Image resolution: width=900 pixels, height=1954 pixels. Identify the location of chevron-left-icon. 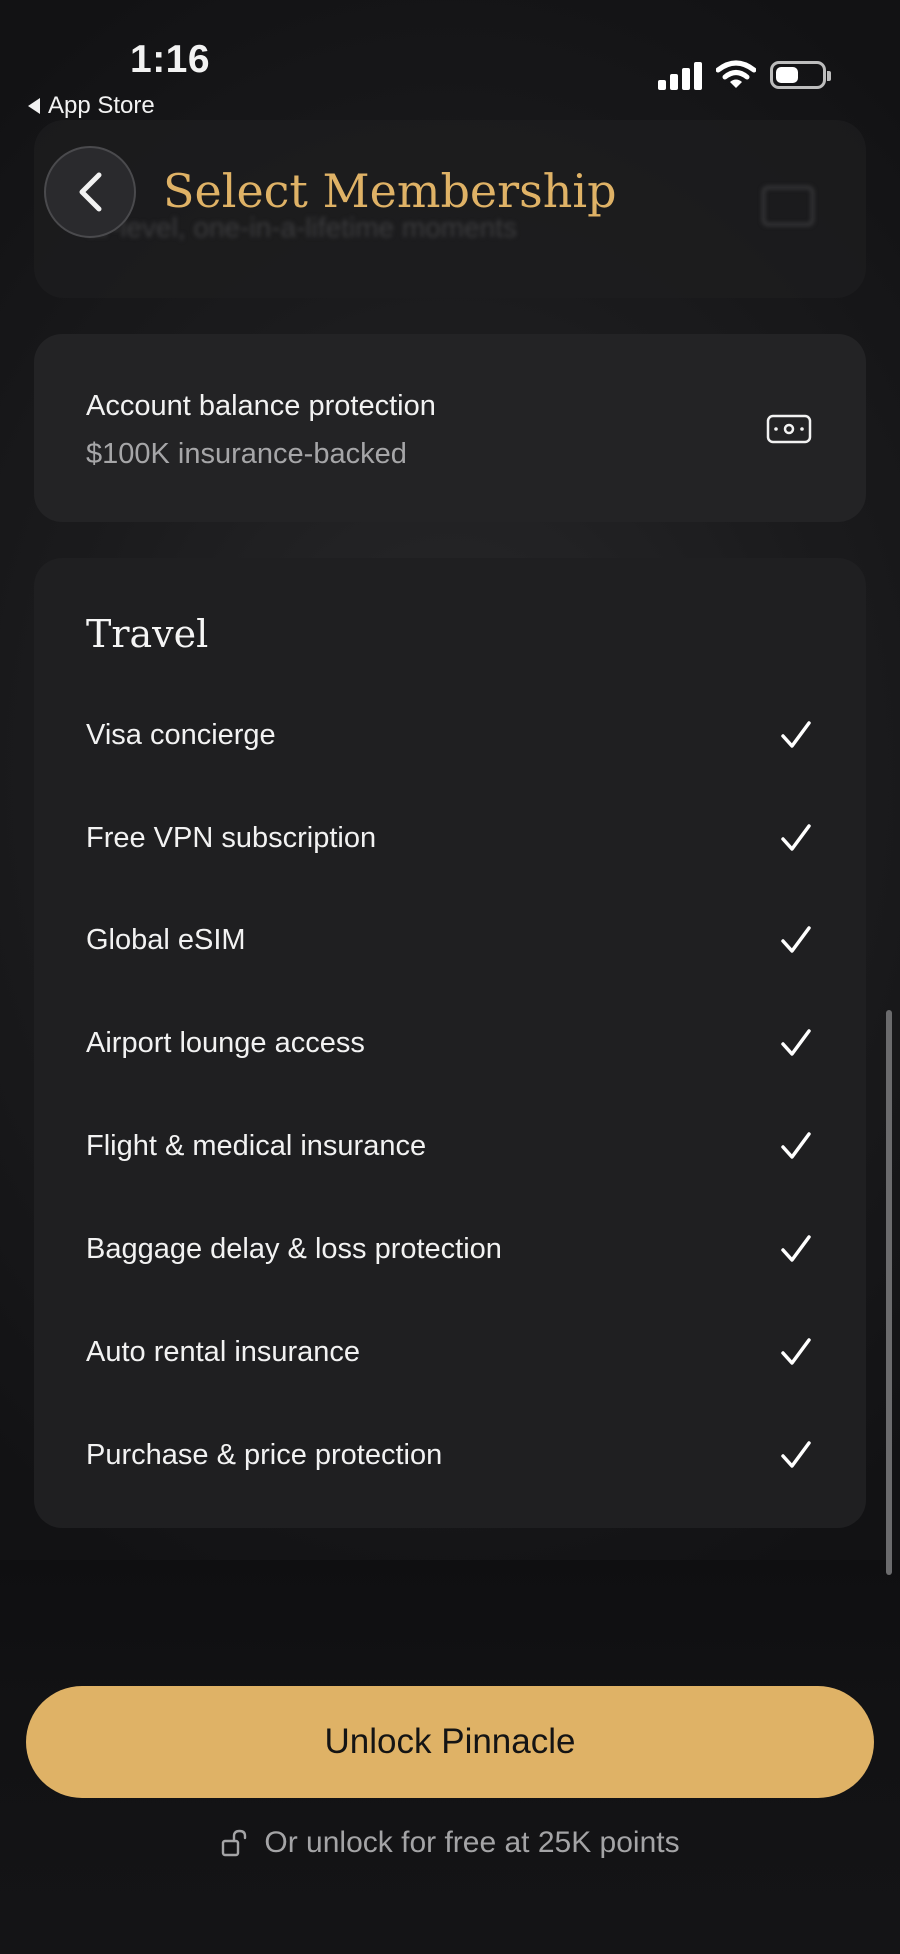
(90, 192).